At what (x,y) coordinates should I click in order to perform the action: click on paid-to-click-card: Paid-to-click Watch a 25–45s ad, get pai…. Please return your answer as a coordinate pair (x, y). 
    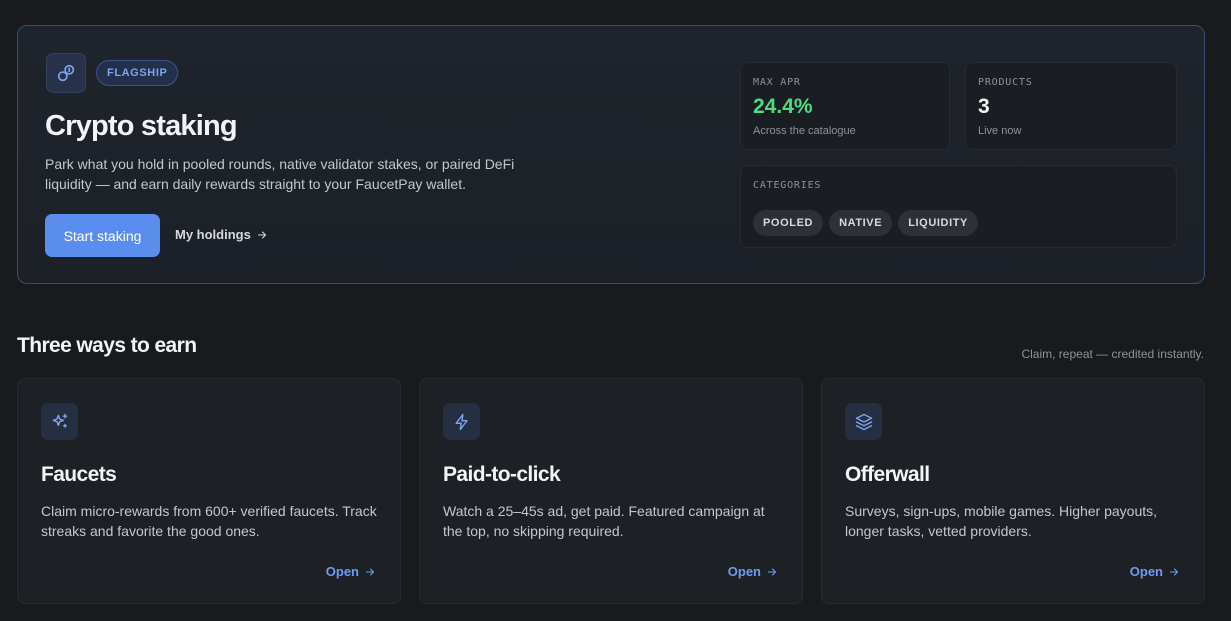
    Looking at the image, I should click on (611, 491).